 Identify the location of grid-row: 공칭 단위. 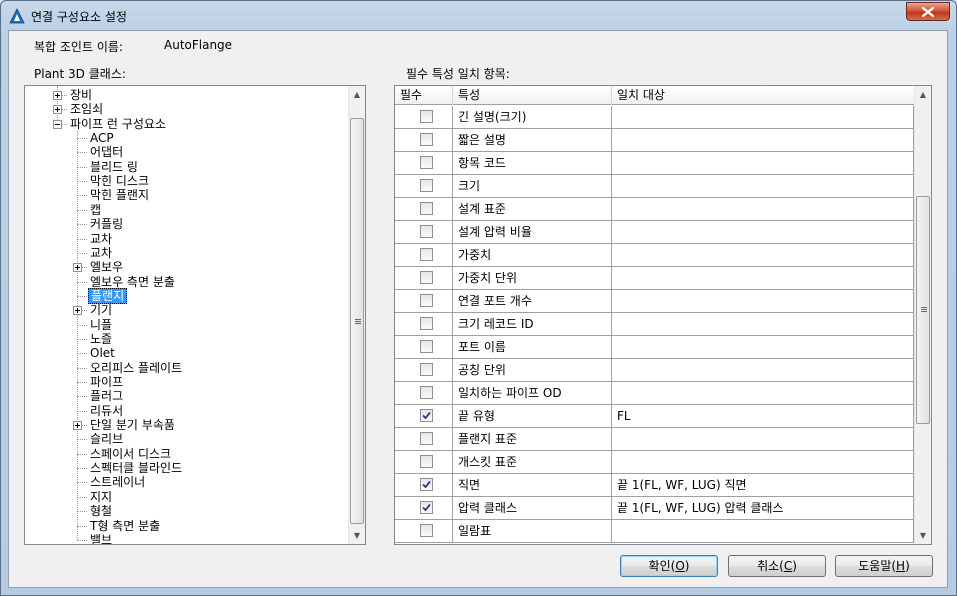
(654, 370).